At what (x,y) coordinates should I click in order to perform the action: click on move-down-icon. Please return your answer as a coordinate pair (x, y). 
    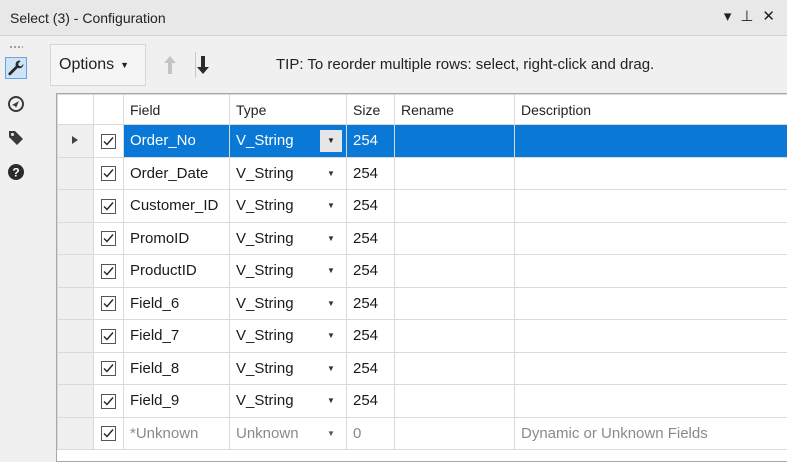
    Looking at the image, I should click on (203, 65).